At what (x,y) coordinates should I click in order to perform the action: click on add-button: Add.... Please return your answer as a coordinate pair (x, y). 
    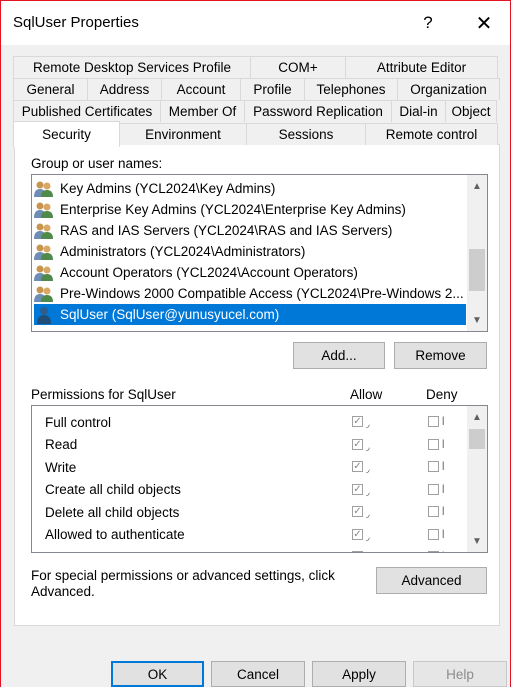
    Looking at the image, I should click on (339, 355).